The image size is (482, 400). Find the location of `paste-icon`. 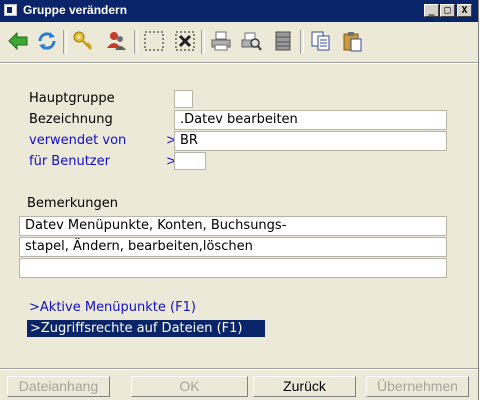

paste-icon is located at coordinates (352, 41).